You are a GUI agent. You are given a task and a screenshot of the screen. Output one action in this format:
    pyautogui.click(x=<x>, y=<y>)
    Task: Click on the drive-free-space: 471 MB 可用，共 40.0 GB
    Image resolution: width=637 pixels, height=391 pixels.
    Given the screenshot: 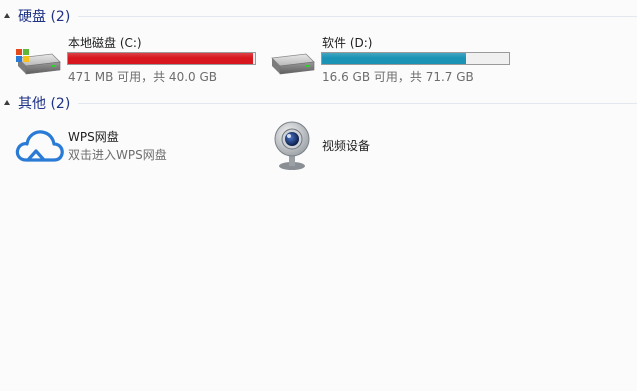 What is the action you would take?
    pyautogui.click(x=142, y=77)
    